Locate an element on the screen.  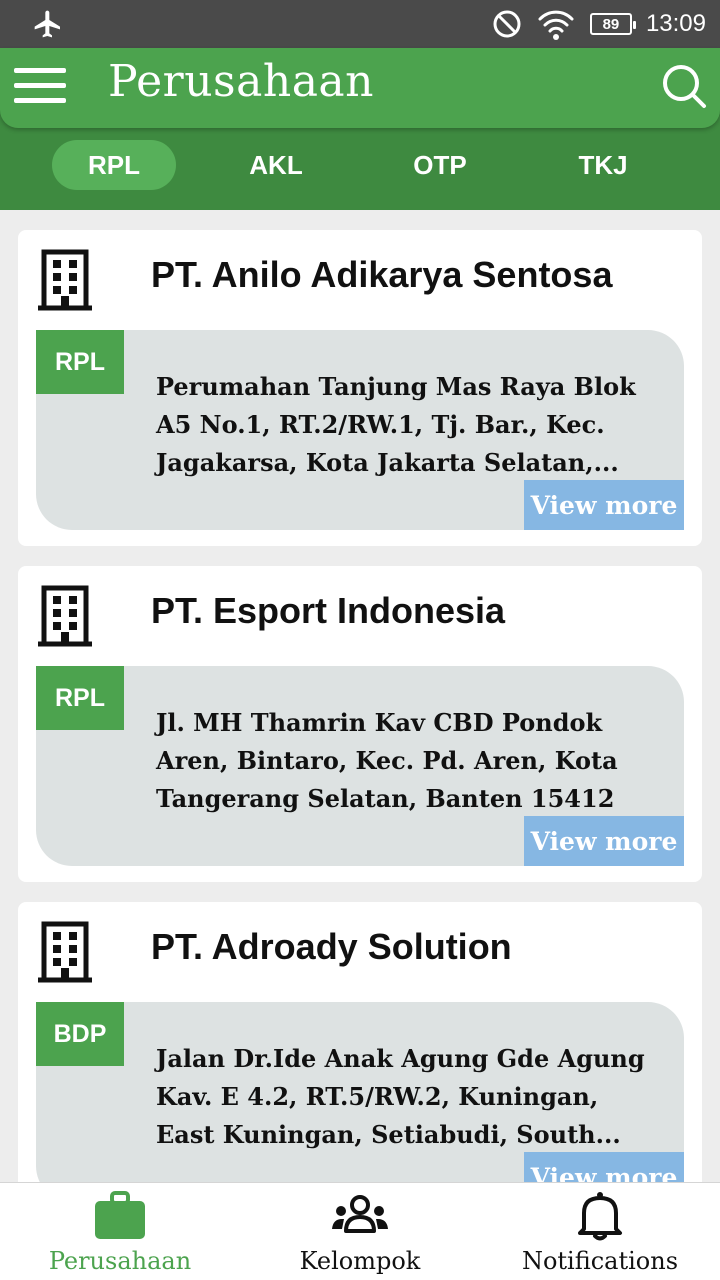
battery-level: 89 is located at coordinates (611, 24).